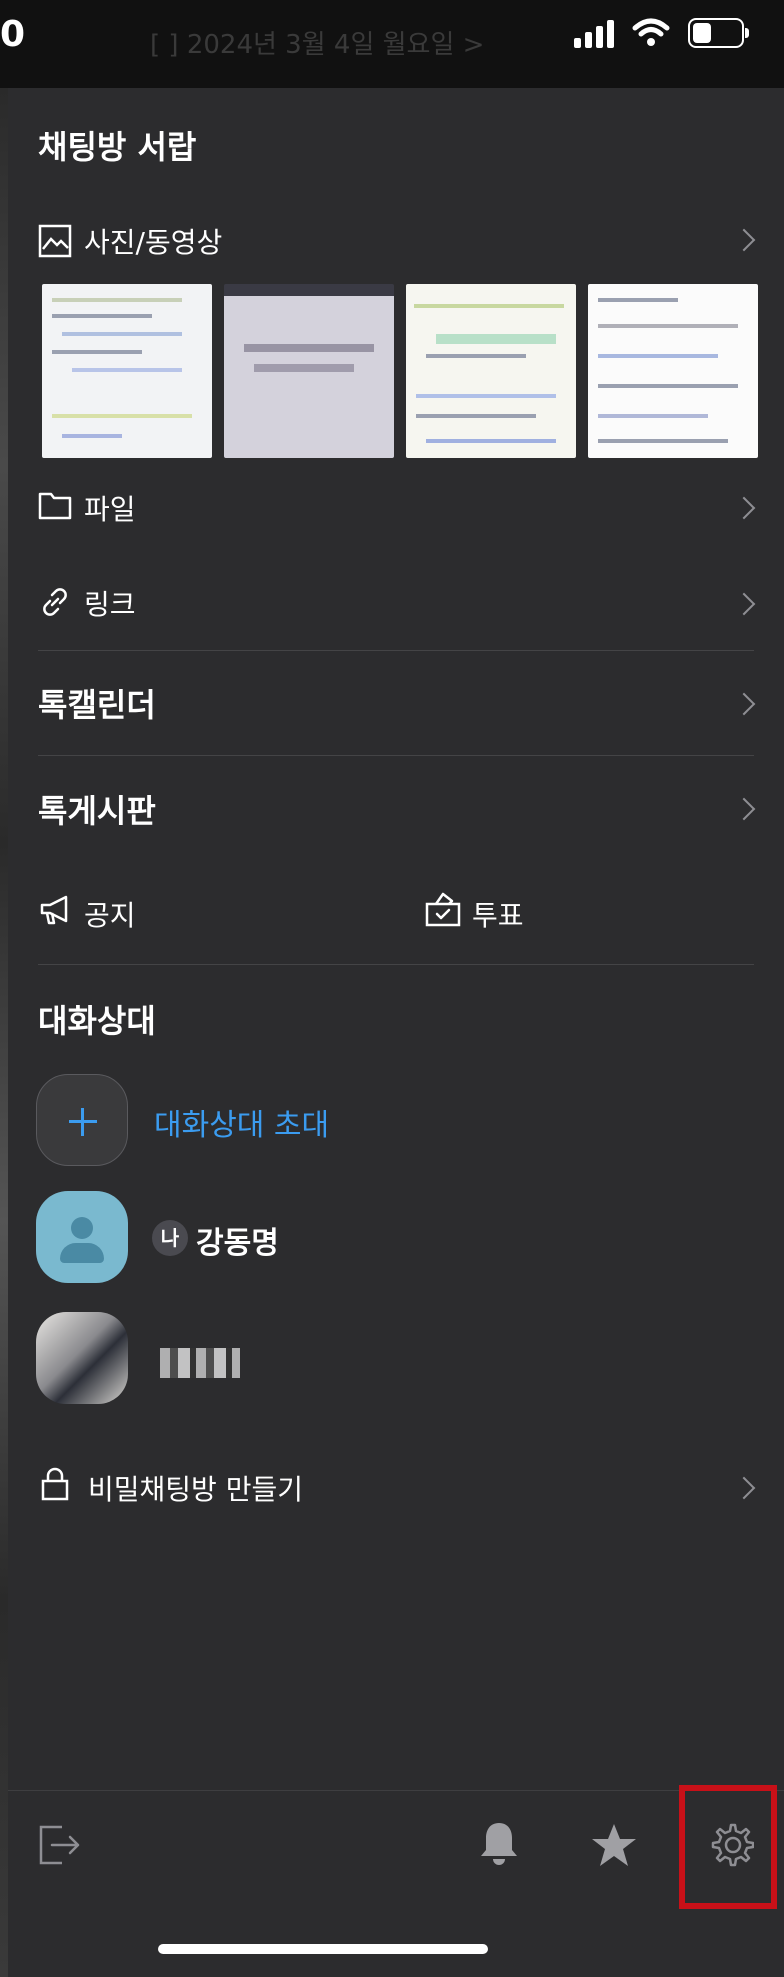 This screenshot has width=784, height=1977. I want to click on cellular-signal-icon, so click(594, 33).